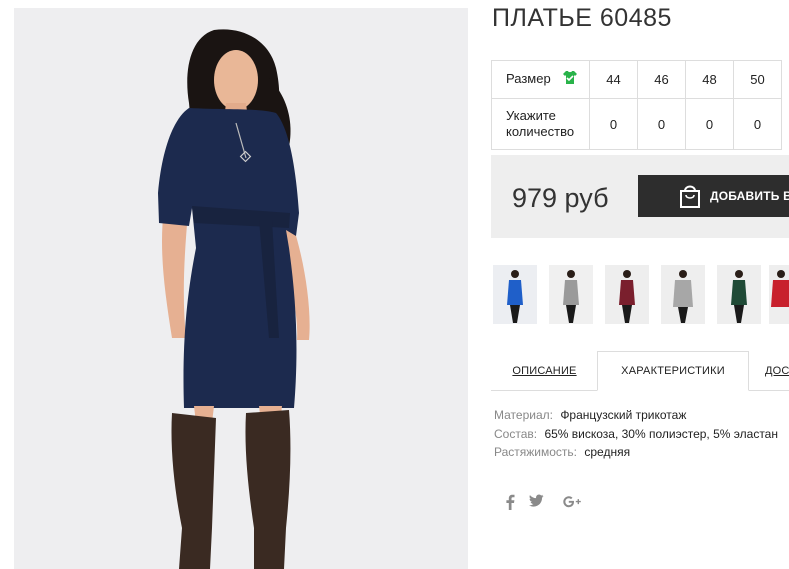 This screenshot has width=789, height=569. What do you see at coordinates (709, 124) in the screenshot?
I see `quantity-input-48: 0` at bounding box center [709, 124].